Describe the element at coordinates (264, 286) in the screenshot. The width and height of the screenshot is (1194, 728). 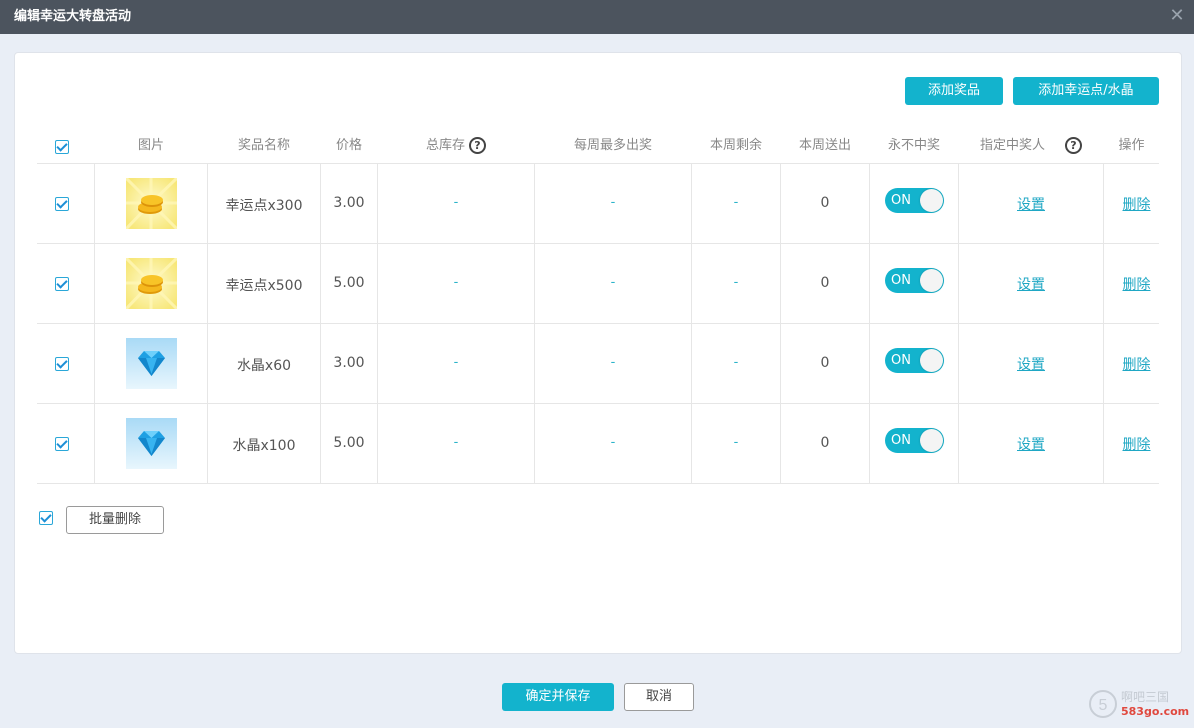
I see `prize-name: 幸运点x500` at that location.